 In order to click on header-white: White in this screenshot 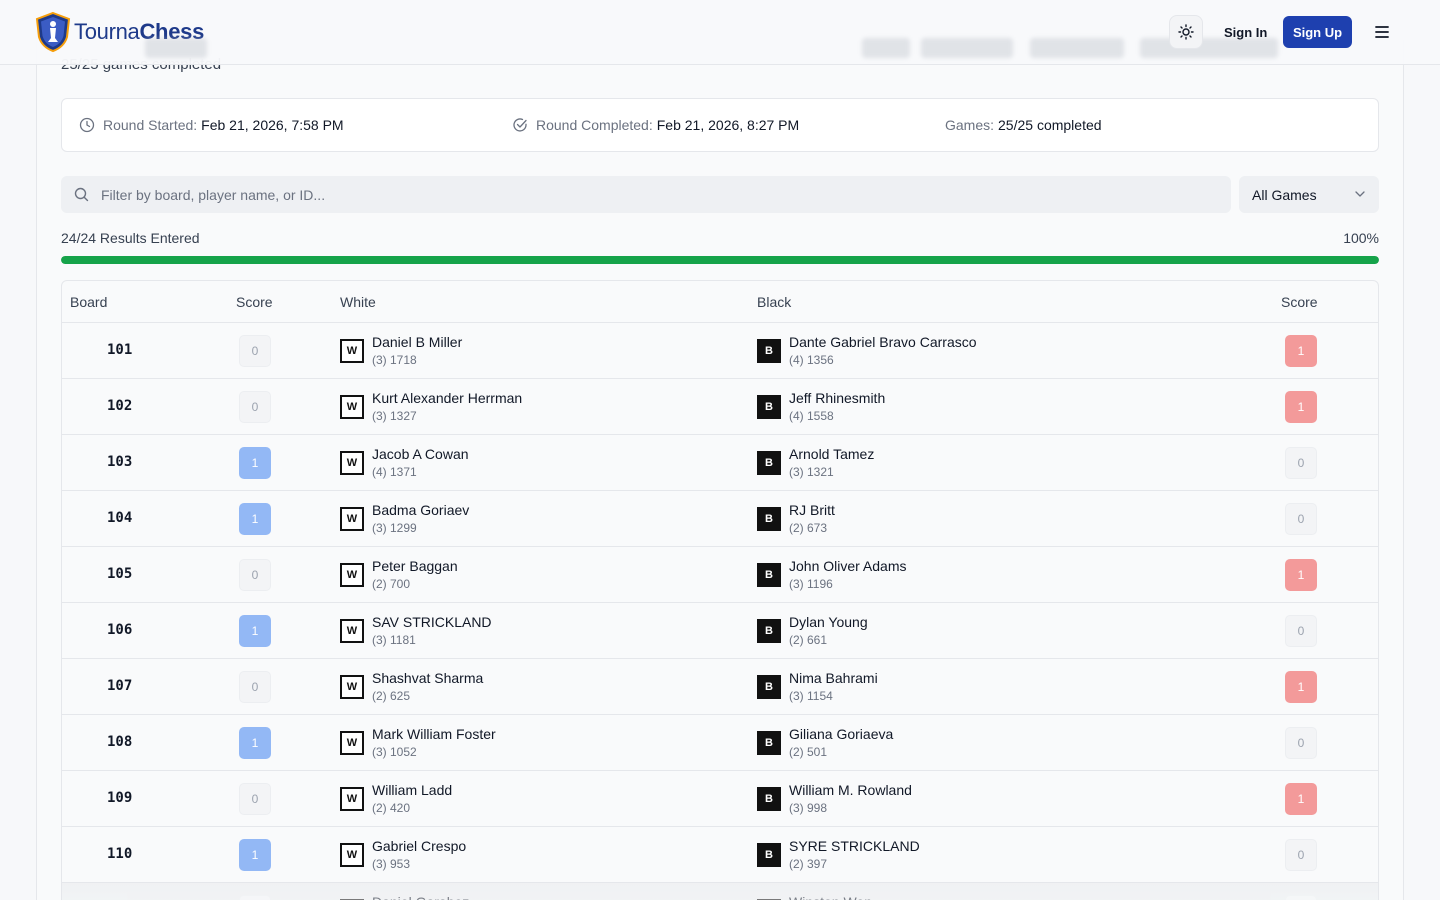, I will do `click(358, 302)`.